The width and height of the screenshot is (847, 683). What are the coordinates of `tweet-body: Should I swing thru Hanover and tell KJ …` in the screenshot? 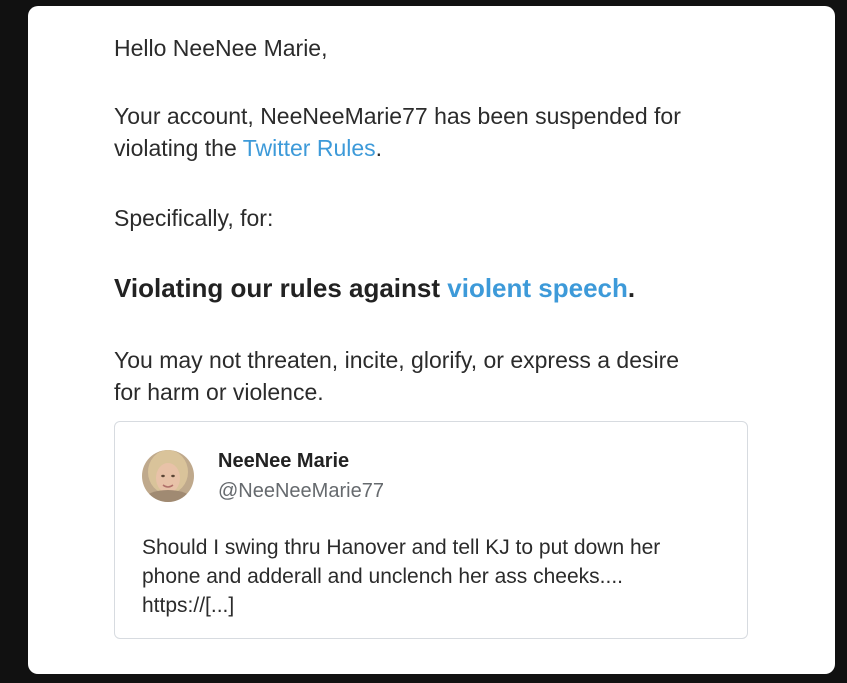 It's located at (442, 576).